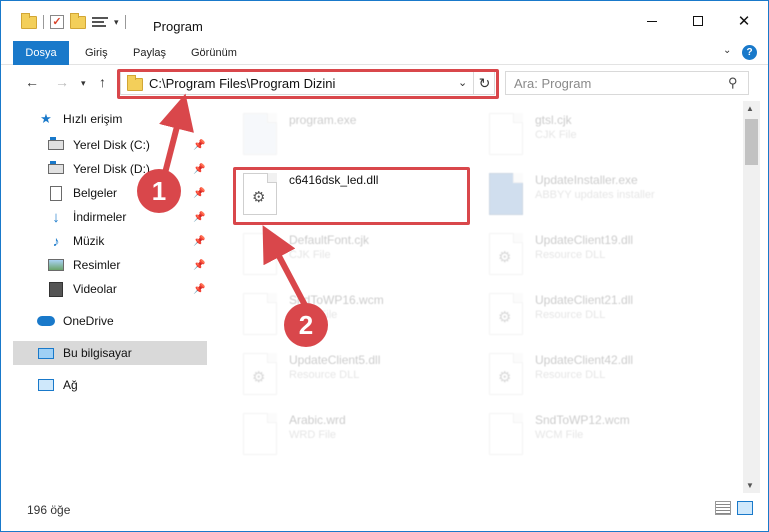 This screenshot has width=769, height=532. I want to click on step-1-badge: 1, so click(159, 191).